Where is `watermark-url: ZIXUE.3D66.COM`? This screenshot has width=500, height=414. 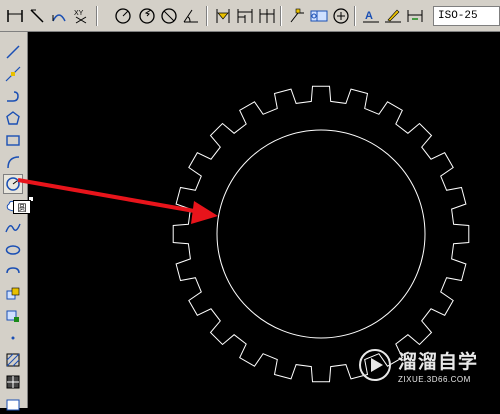
watermark-url: ZIXUE.3D66.COM is located at coordinates (434, 379).